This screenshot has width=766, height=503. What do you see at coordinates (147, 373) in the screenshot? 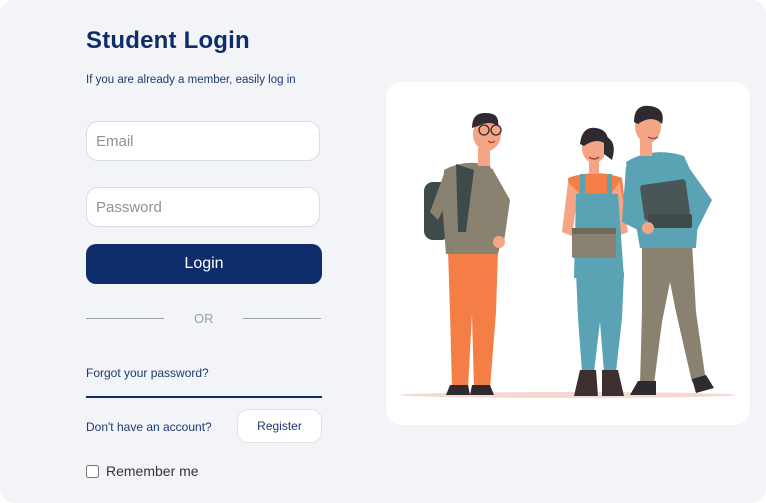
I see `forgot-password-link: Forgot your password?` at bounding box center [147, 373].